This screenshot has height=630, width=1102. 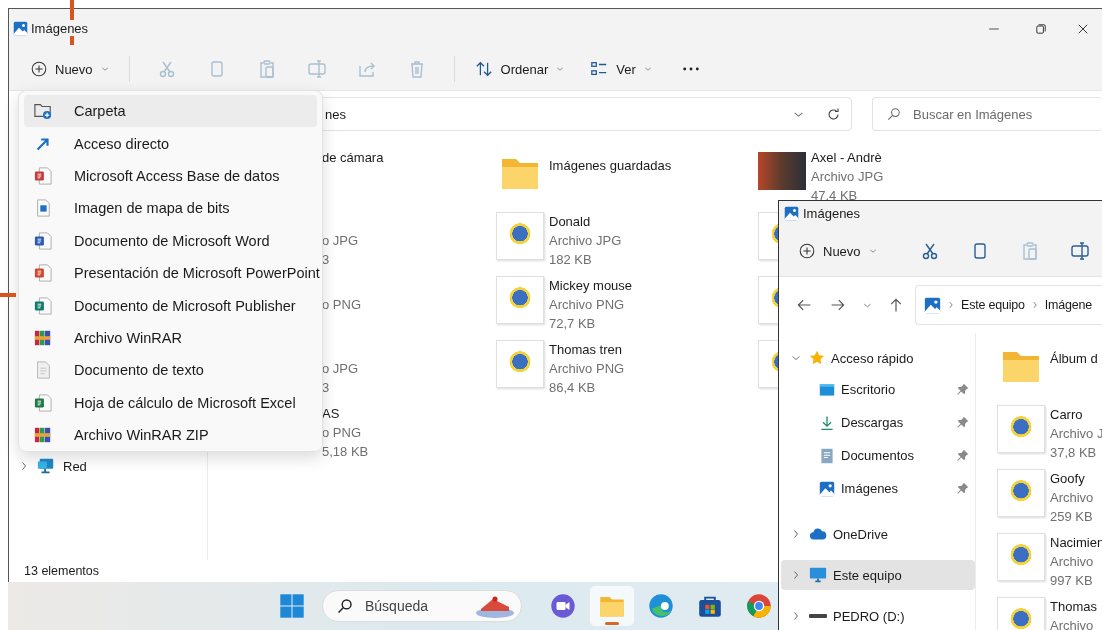 What do you see at coordinates (846, 157) in the screenshot?
I see `file-name: Axel - Andrè` at bounding box center [846, 157].